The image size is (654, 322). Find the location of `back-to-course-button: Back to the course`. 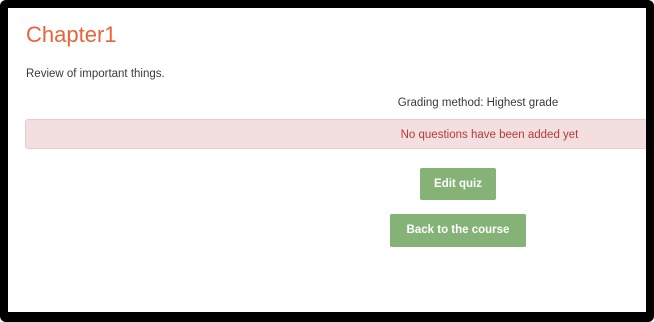

back-to-course-button: Back to the course is located at coordinates (458, 230).